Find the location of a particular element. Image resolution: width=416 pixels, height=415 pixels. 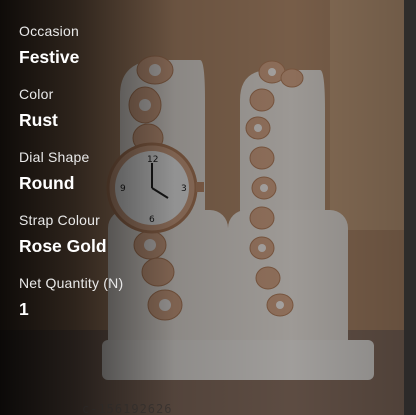

detail-label: Strap Colour is located at coordinates (59, 220).